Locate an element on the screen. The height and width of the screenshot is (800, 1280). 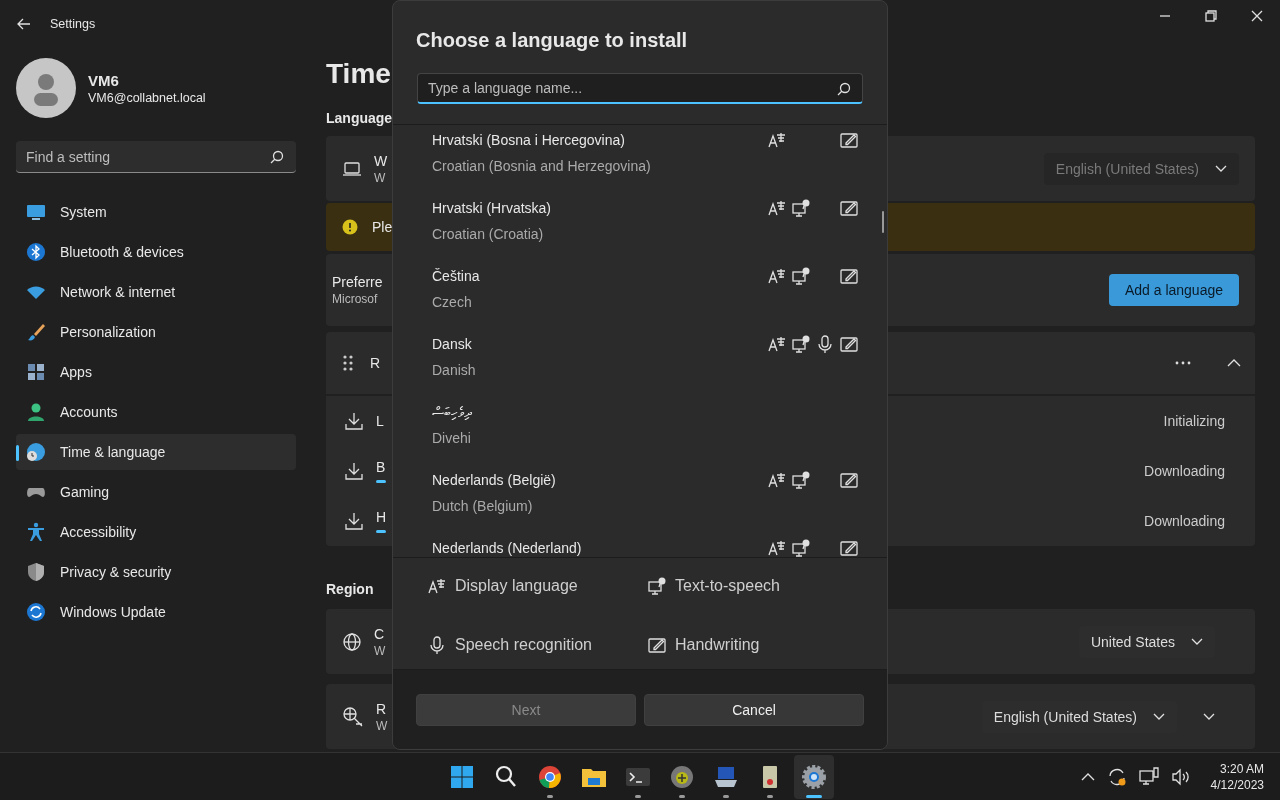
row-title: C is located at coordinates (380, 633).